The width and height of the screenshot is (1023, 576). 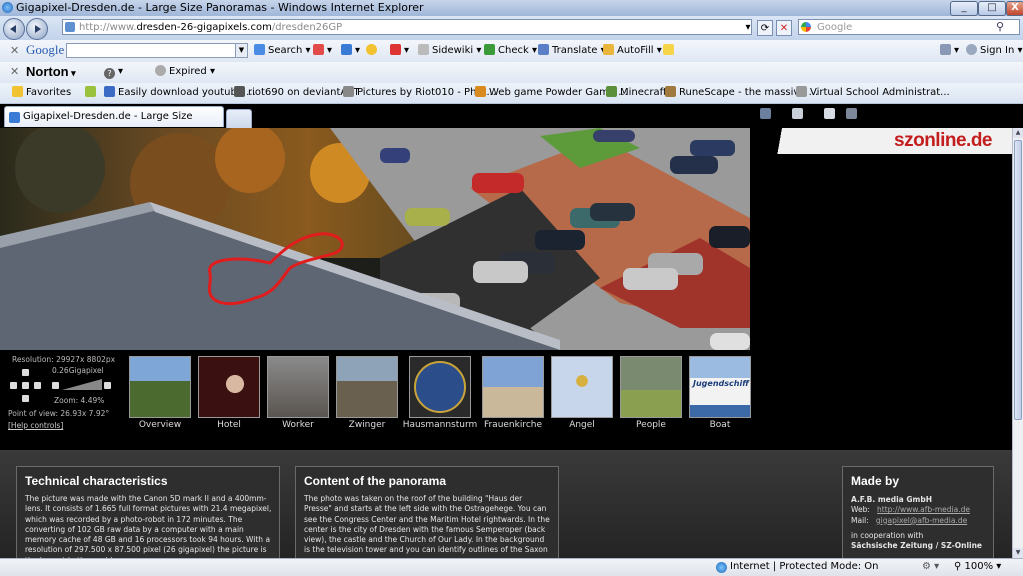 What do you see at coordinates (440, 387) in the screenshot?
I see `thumbnail-hausmannsturm` at bounding box center [440, 387].